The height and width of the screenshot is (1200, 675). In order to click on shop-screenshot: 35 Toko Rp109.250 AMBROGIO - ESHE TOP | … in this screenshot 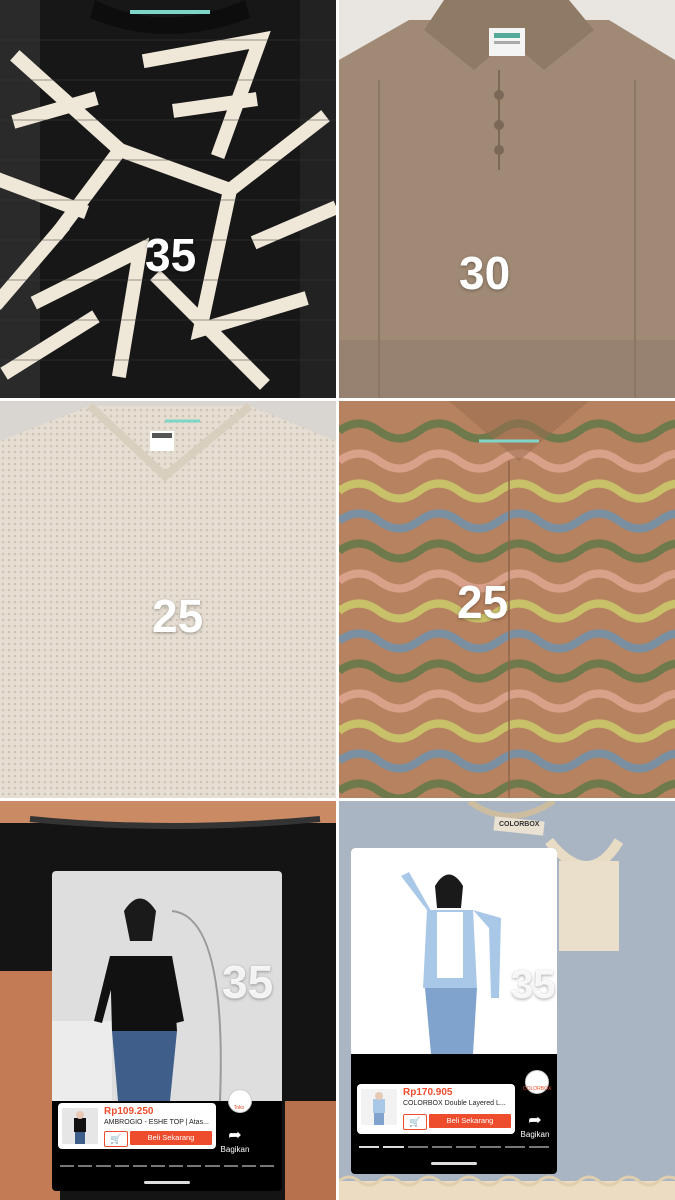, I will do `click(167, 1031)`.